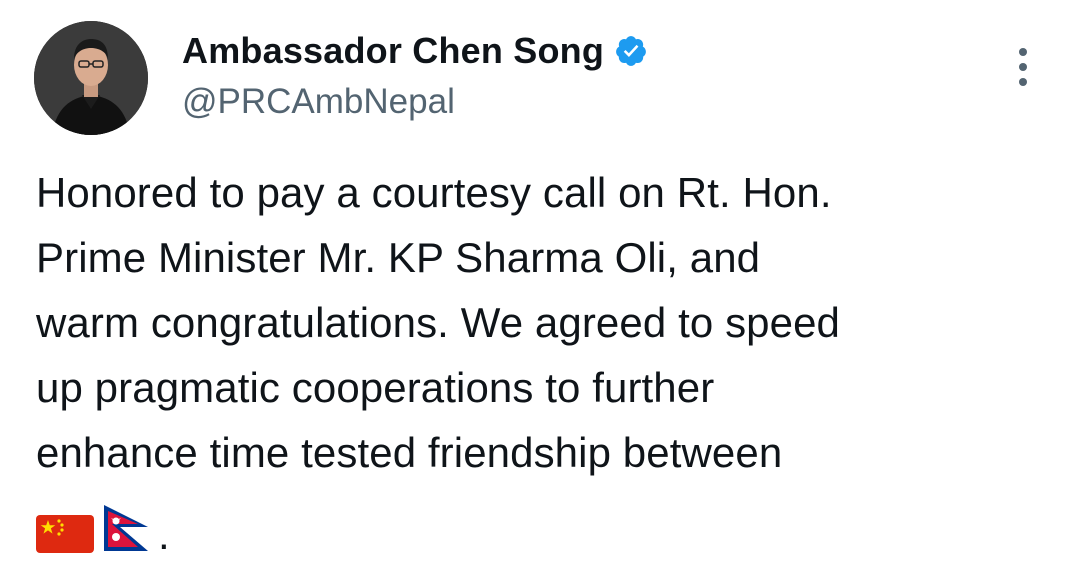 The width and height of the screenshot is (1072, 574). What do you see at coordinates (398, 257) in the screenshot?
I see `tweet-text-line: Prime Minister Mr. KP Sharma Oli, and` at bounding box center [398, 257].